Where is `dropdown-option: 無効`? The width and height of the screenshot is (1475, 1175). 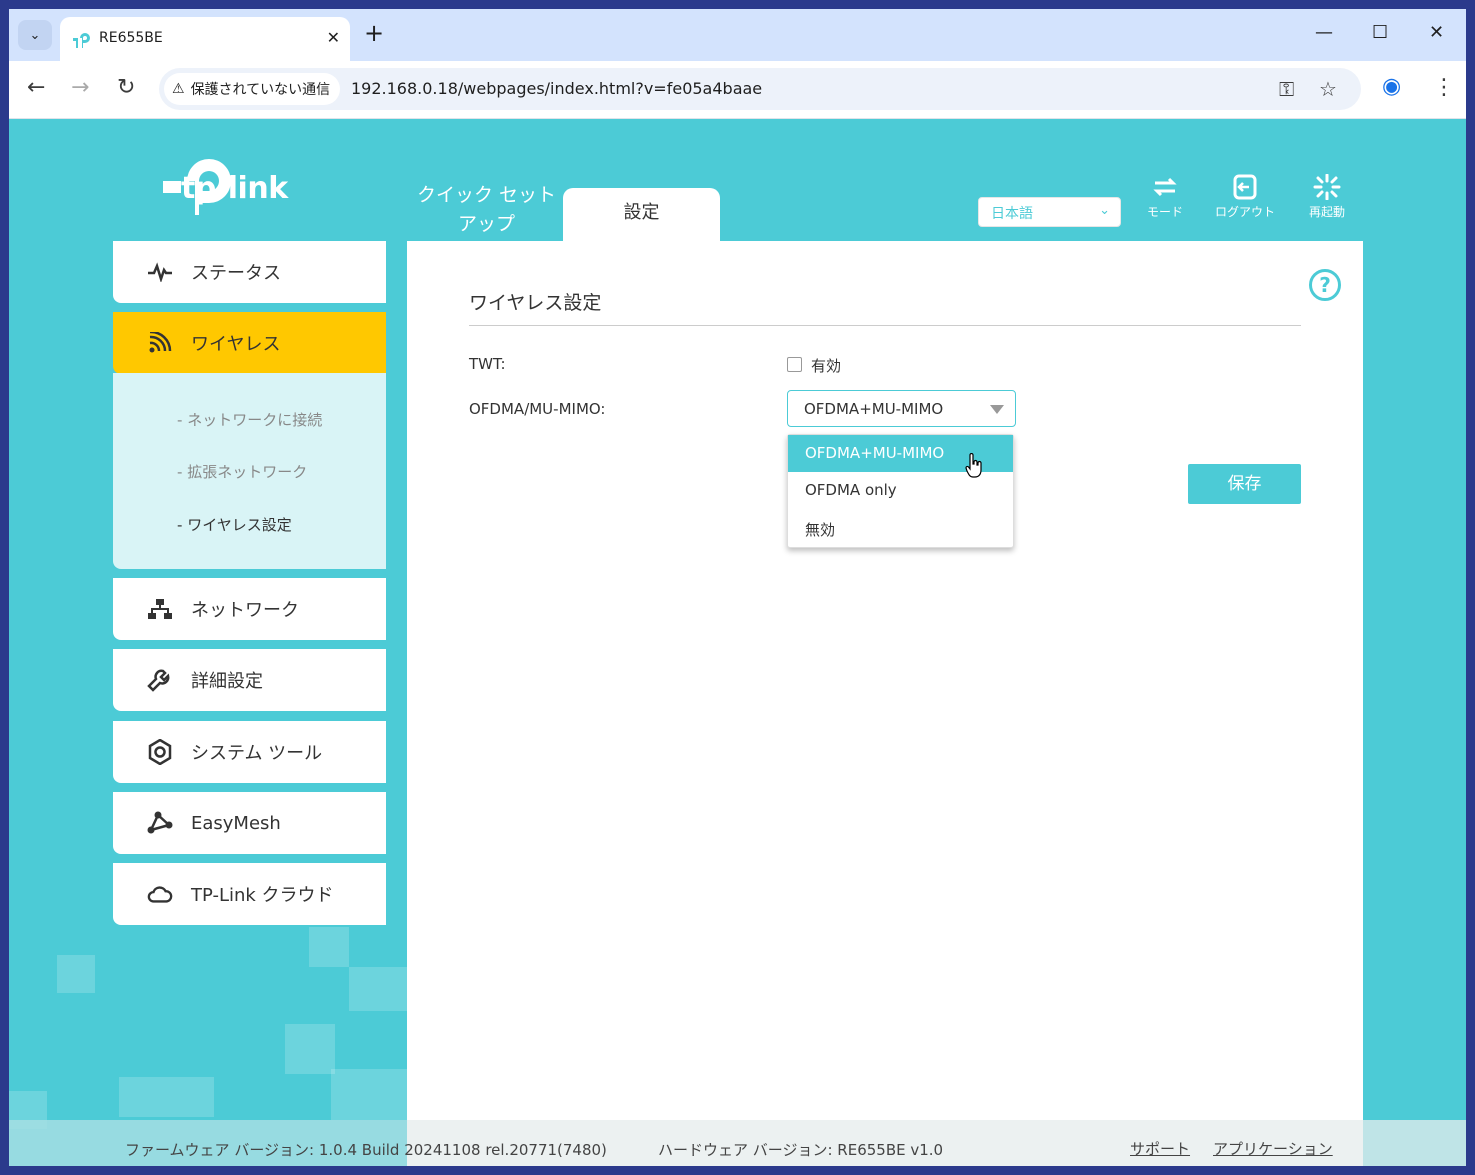 dropdown-option: 無効 is located at coordinates (900, 528).